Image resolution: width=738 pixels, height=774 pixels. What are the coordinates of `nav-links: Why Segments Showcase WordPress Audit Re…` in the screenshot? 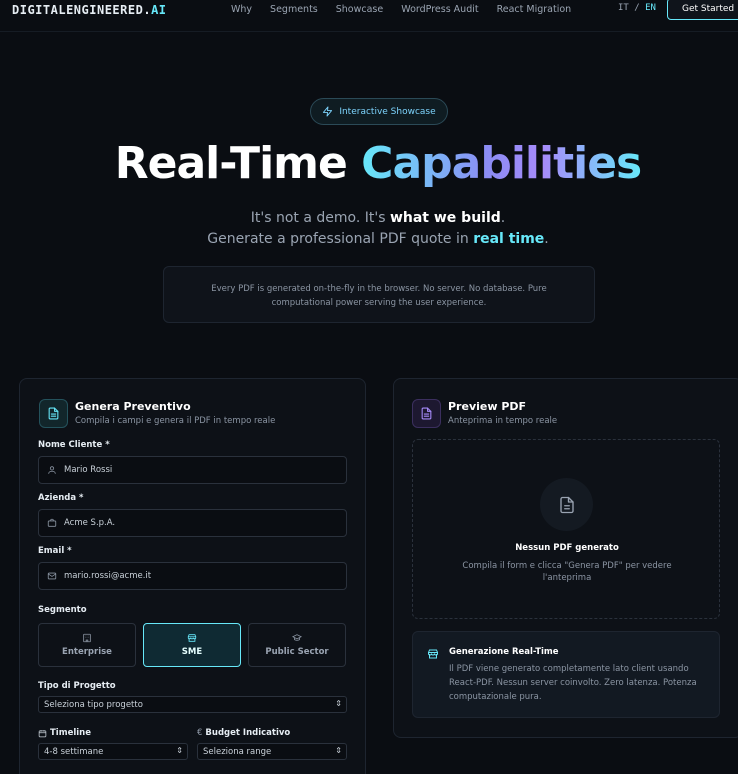 It's located at (410, 9).